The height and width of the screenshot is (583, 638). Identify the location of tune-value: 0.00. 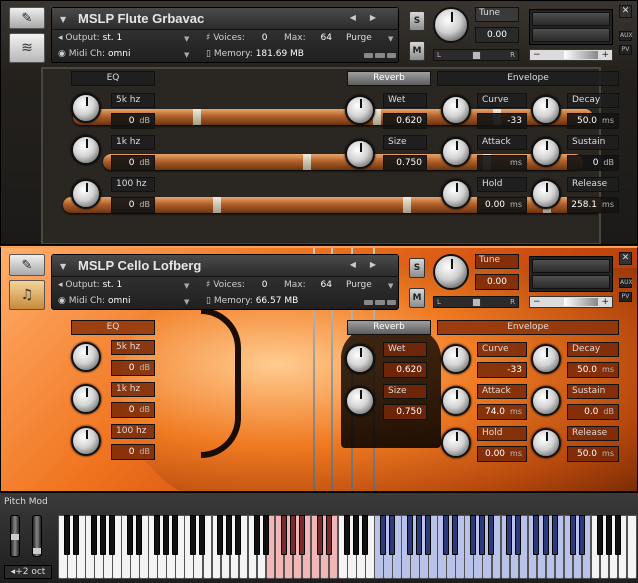
(497, 35).